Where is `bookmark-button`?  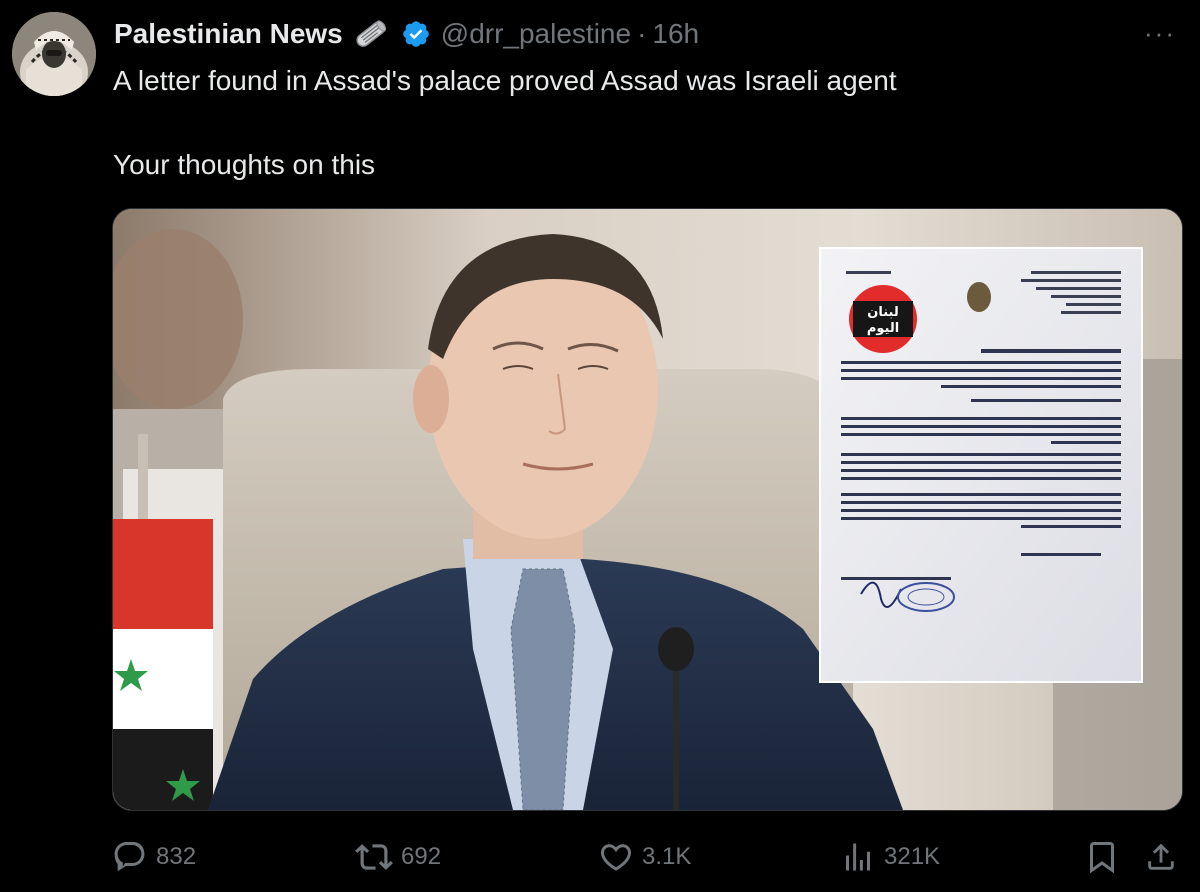 bookmark-button is located at coordinates (1106, 857).